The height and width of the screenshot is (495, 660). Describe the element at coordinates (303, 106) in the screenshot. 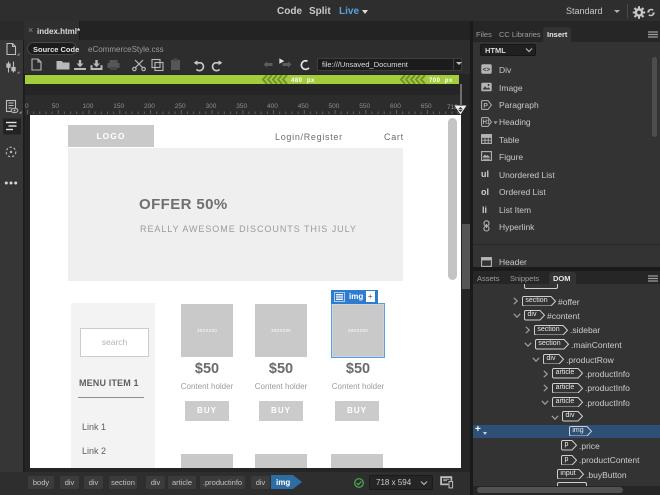

I see `svg-text: 450` at that location.